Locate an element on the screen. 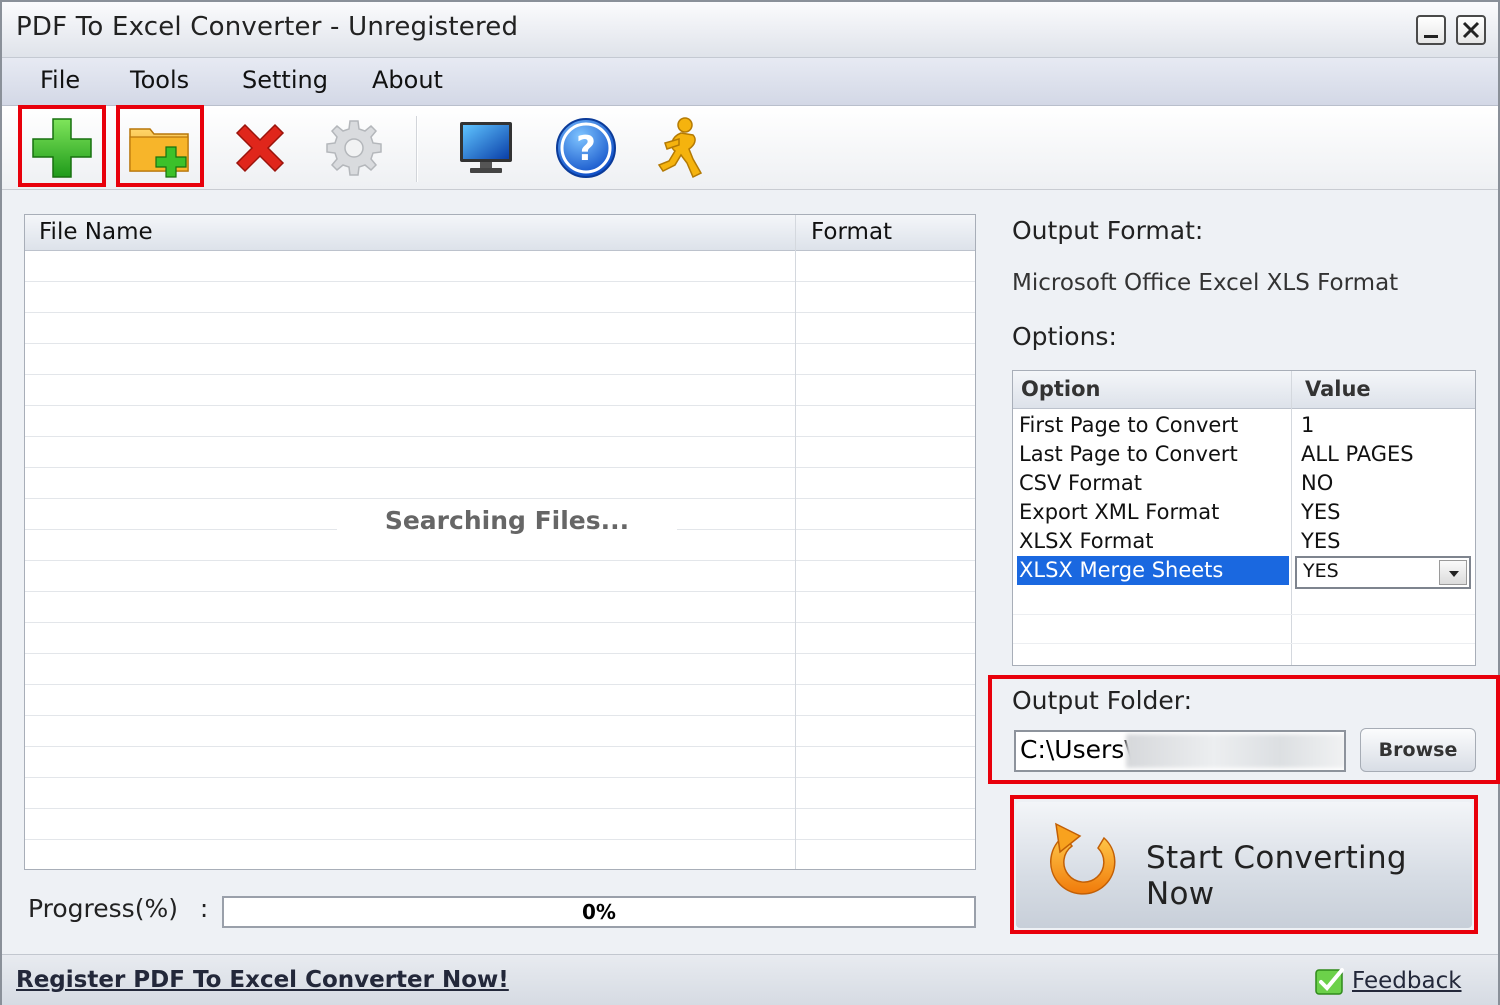  option-name: Export XML Format is located at coordinates (1119, 512).